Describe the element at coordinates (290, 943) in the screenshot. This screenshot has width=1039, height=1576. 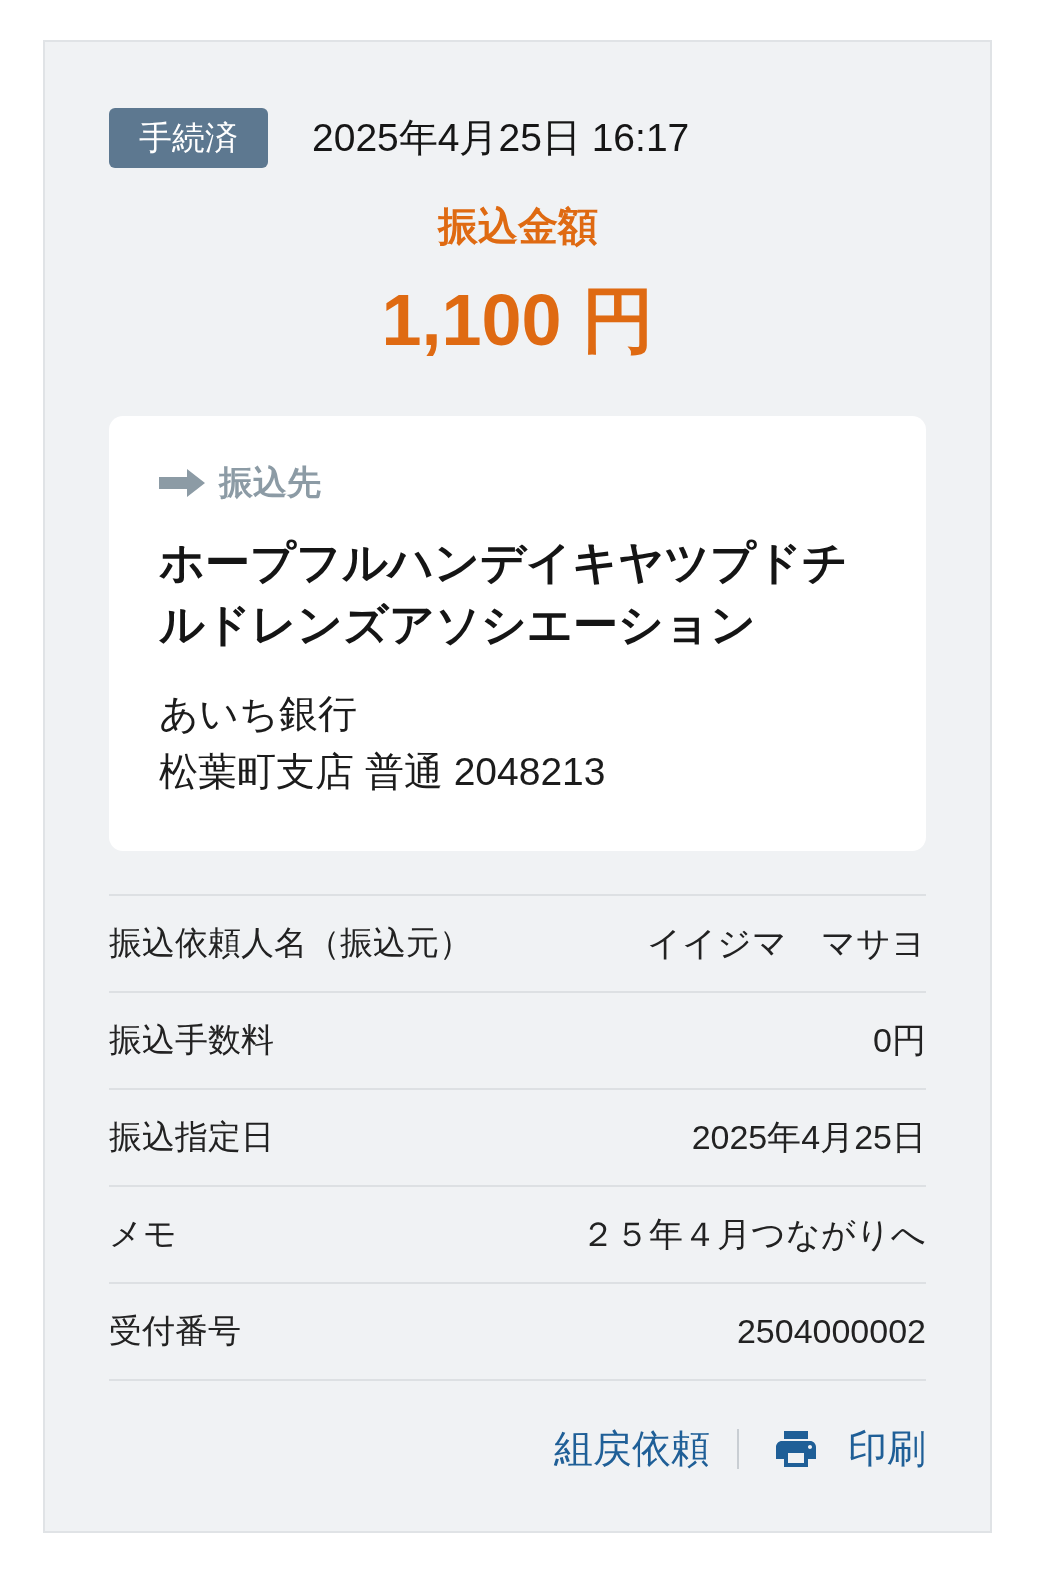
I see `detail-label: 振込依頼人名（振込元）` at that location.